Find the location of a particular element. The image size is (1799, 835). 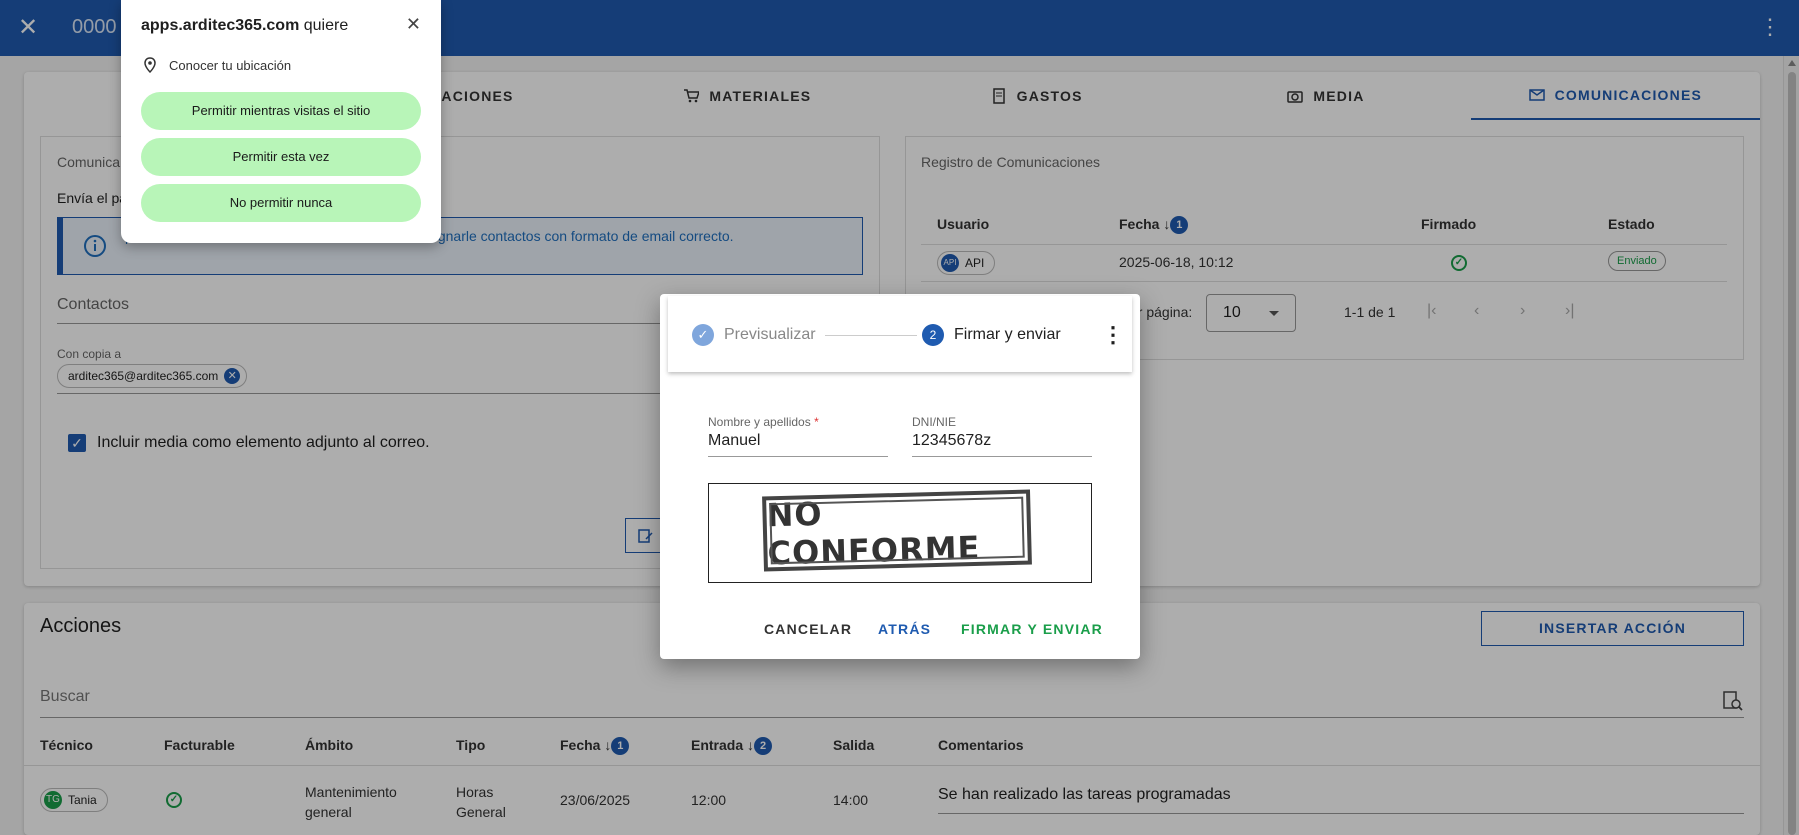

name-value: Manuel is located at coordinates (734, 440).